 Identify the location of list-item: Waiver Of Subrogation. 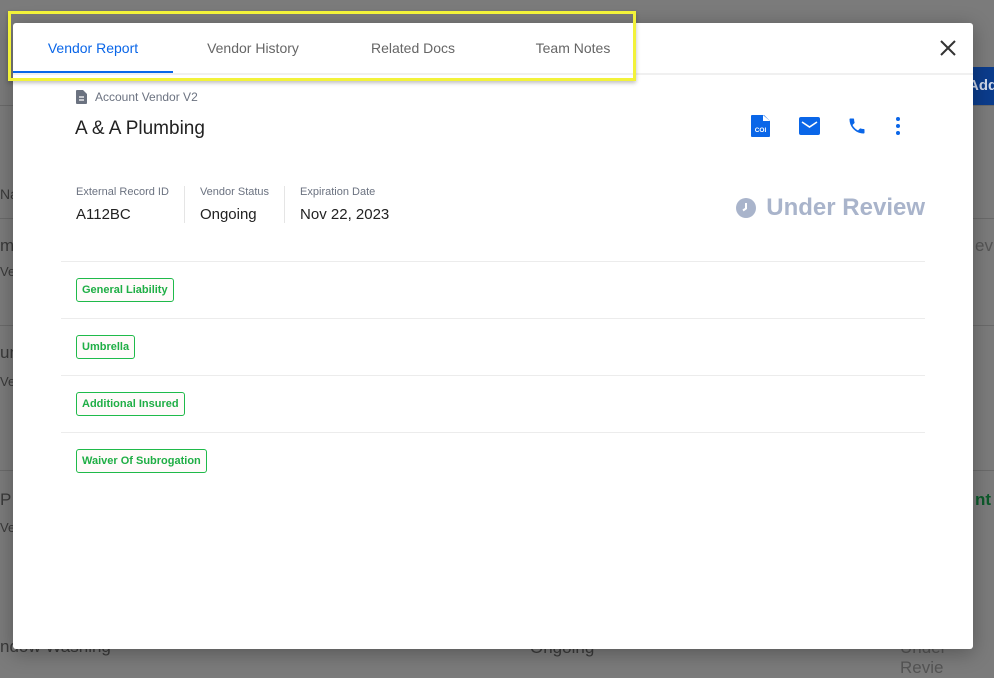
(493, 460).